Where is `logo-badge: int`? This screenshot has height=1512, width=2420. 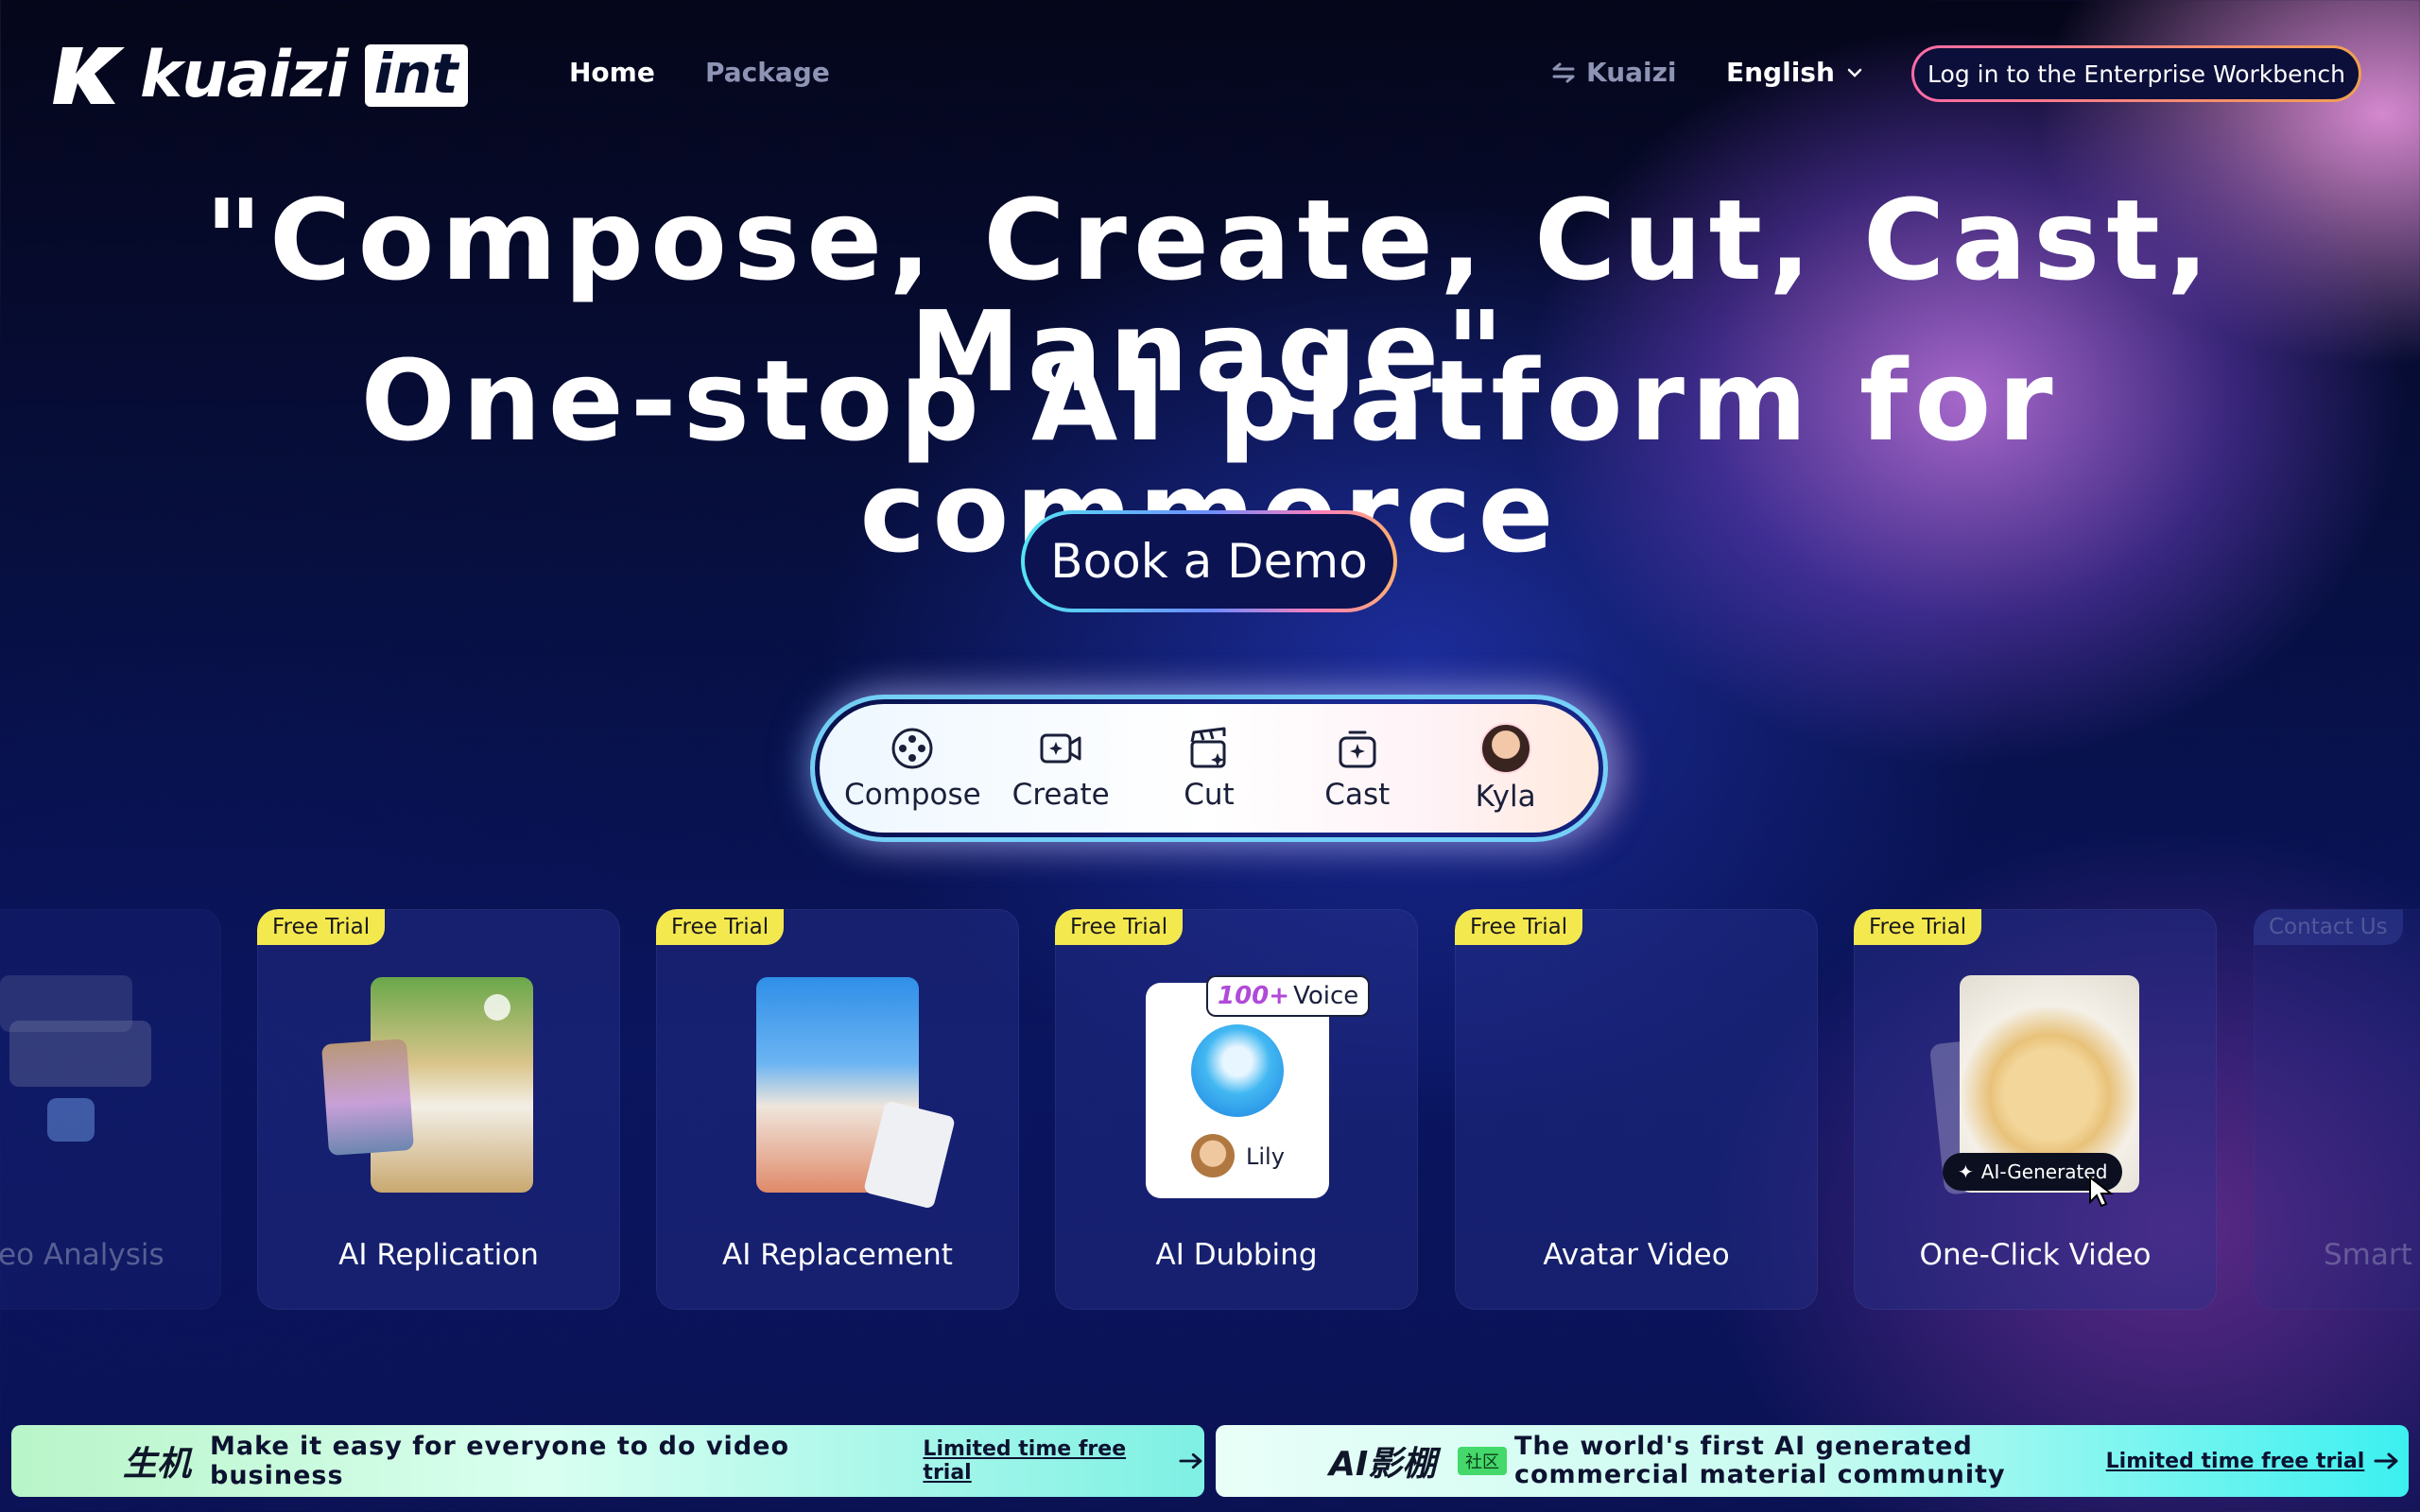 logo-badge: int is located at coordinates (416, 75).